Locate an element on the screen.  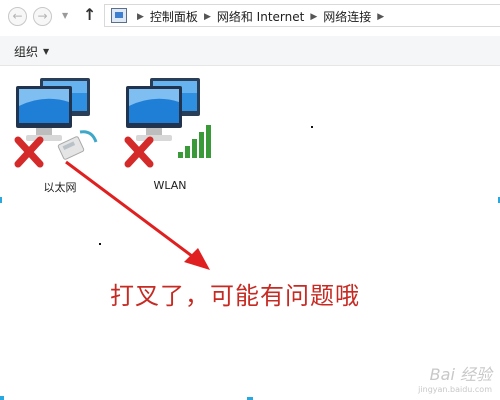
annotation-text: 打叉了，可能有问题哦 is located at coordinates (235, 296).